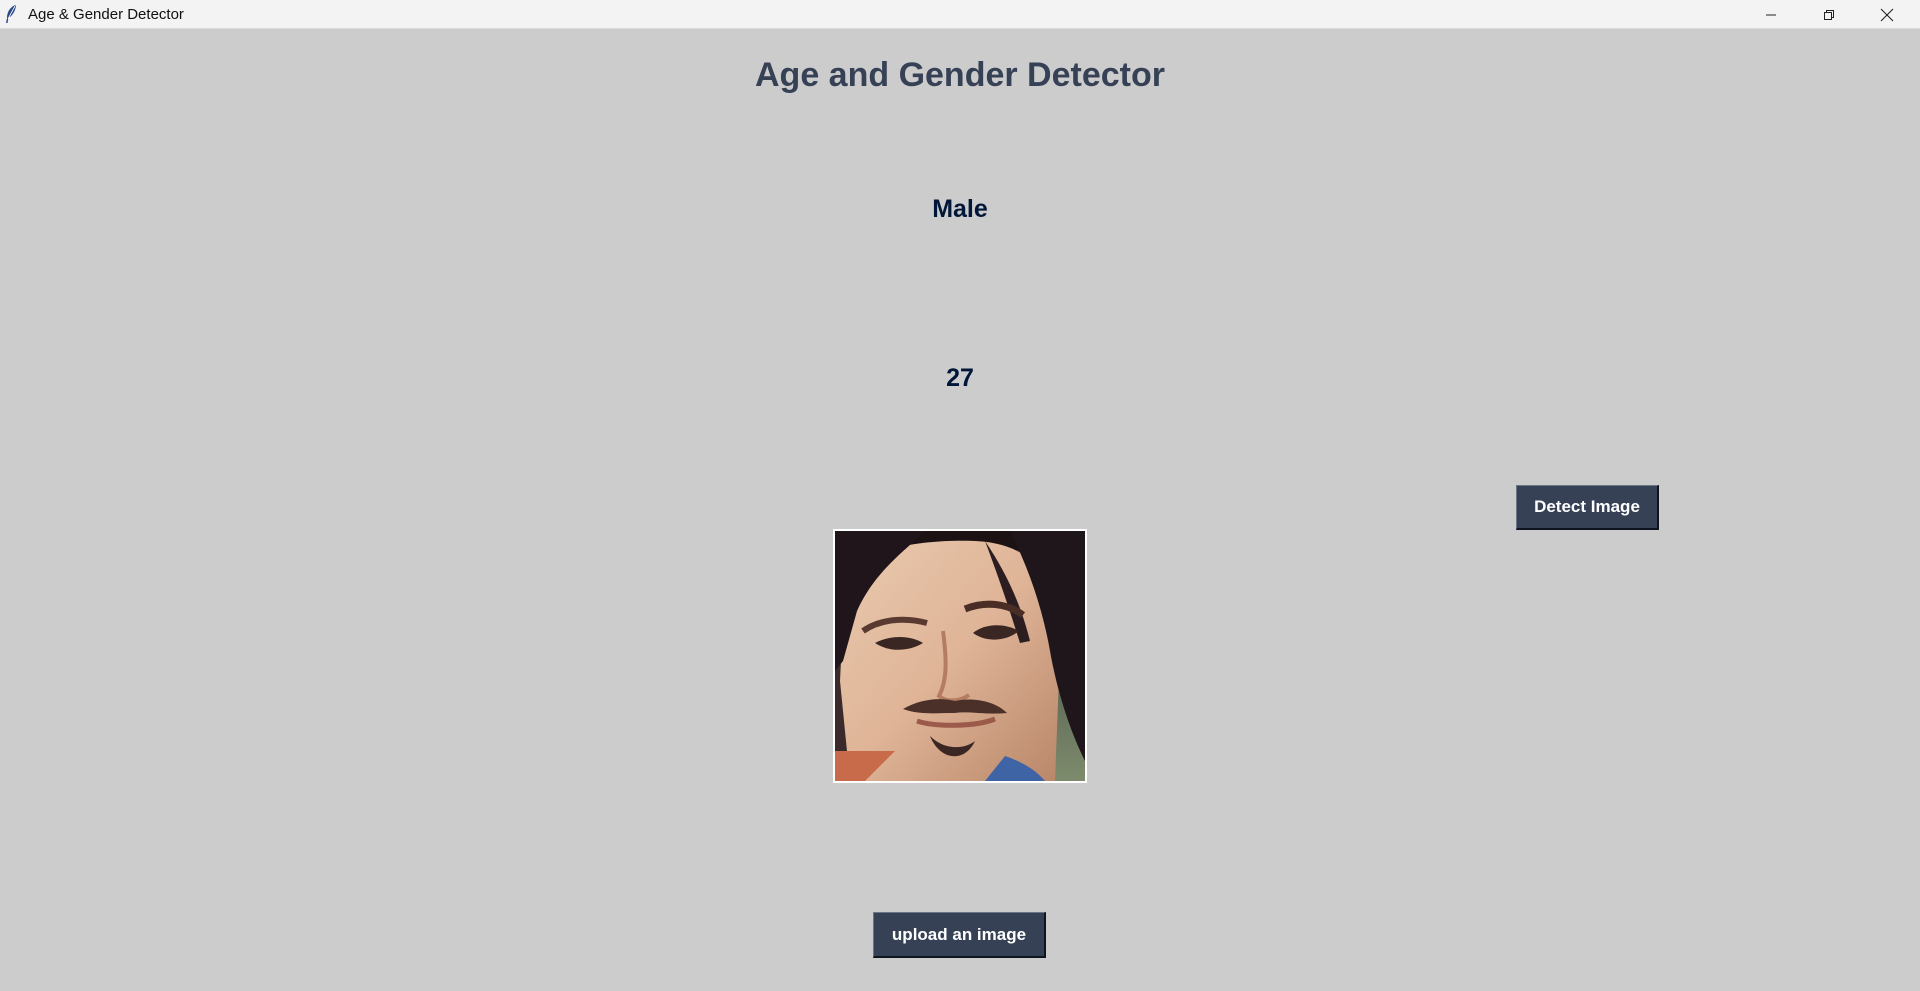 This screenshot has width=1920, height=991. What do you see at coordinates (960, 378) in the screenshot?
I see `age-result-label: 27` at bounding box center [960, 378].